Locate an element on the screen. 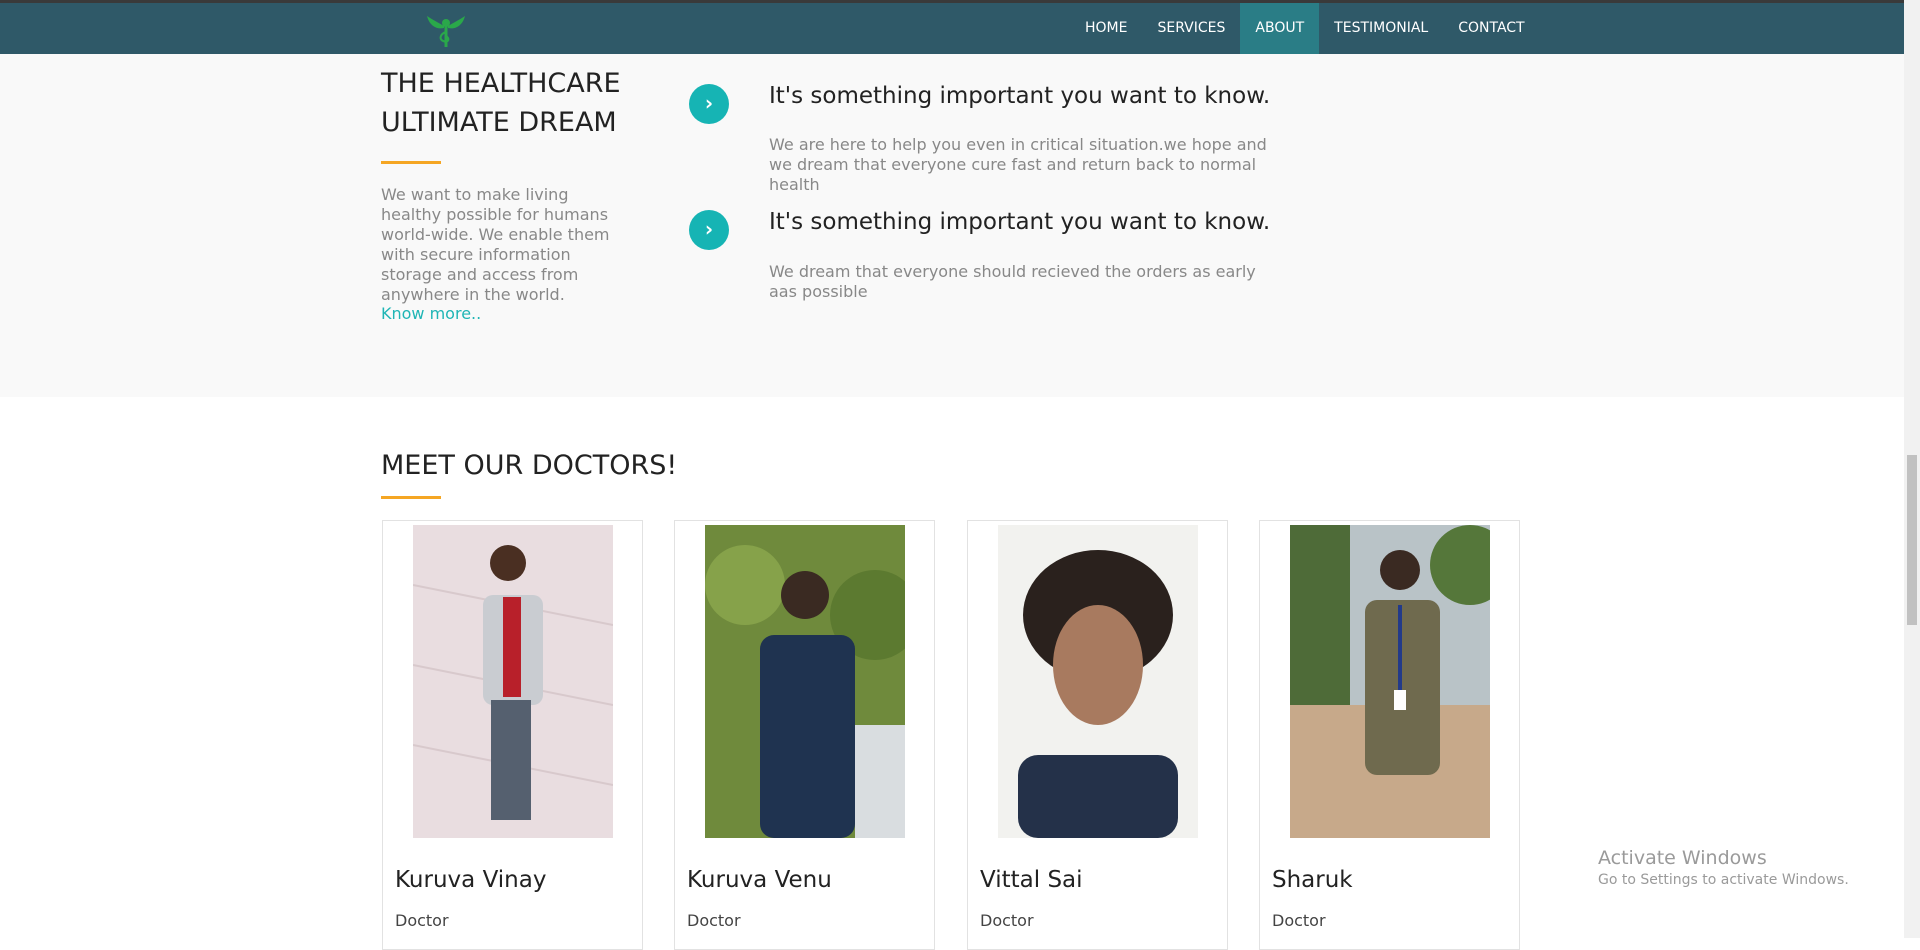 This screenshot has width=1920, height=950. doctor-card: Kuruva Venu Doctor is located at coordinates (804, 735).